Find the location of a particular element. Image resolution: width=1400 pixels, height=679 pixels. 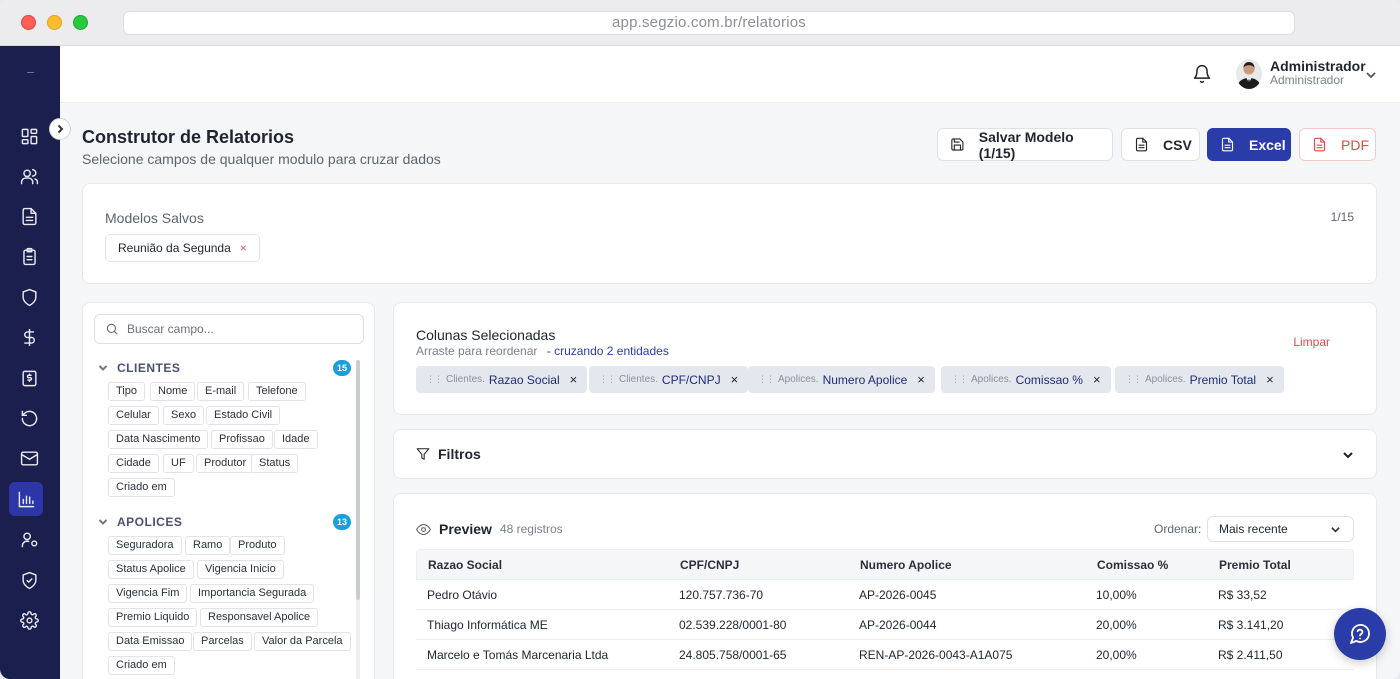

field-list-scrollbar is located at coordinates (358, 519).